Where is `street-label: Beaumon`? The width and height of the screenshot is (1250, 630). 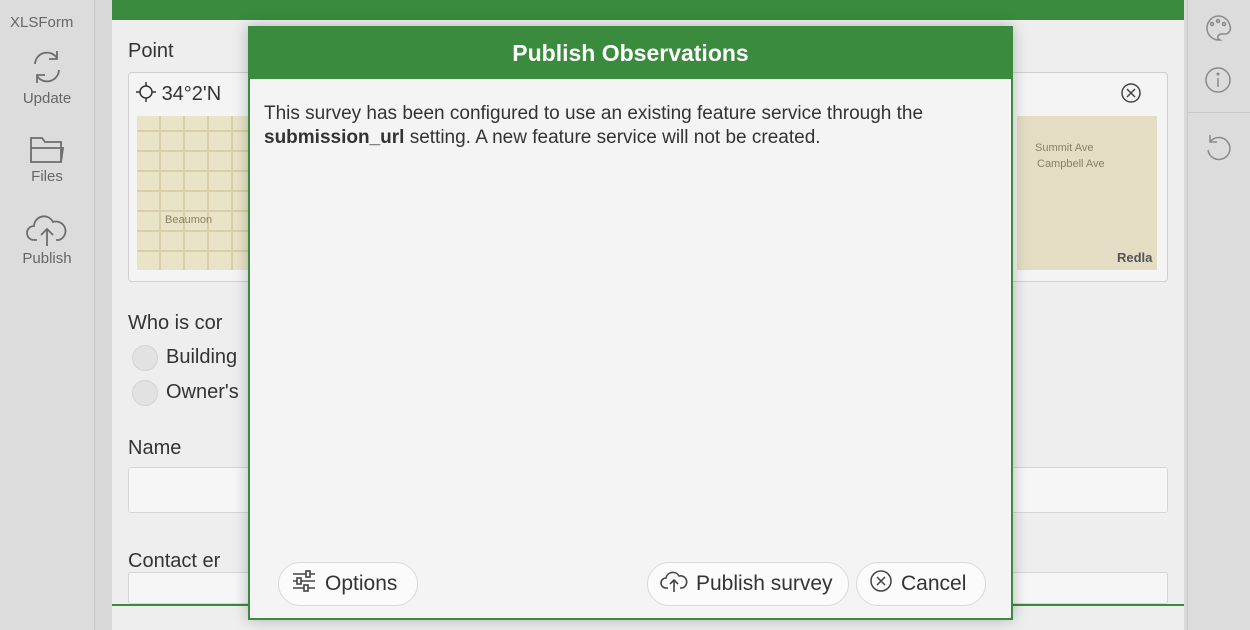
street-label: Beaumon is located at coordinates (189, 220).